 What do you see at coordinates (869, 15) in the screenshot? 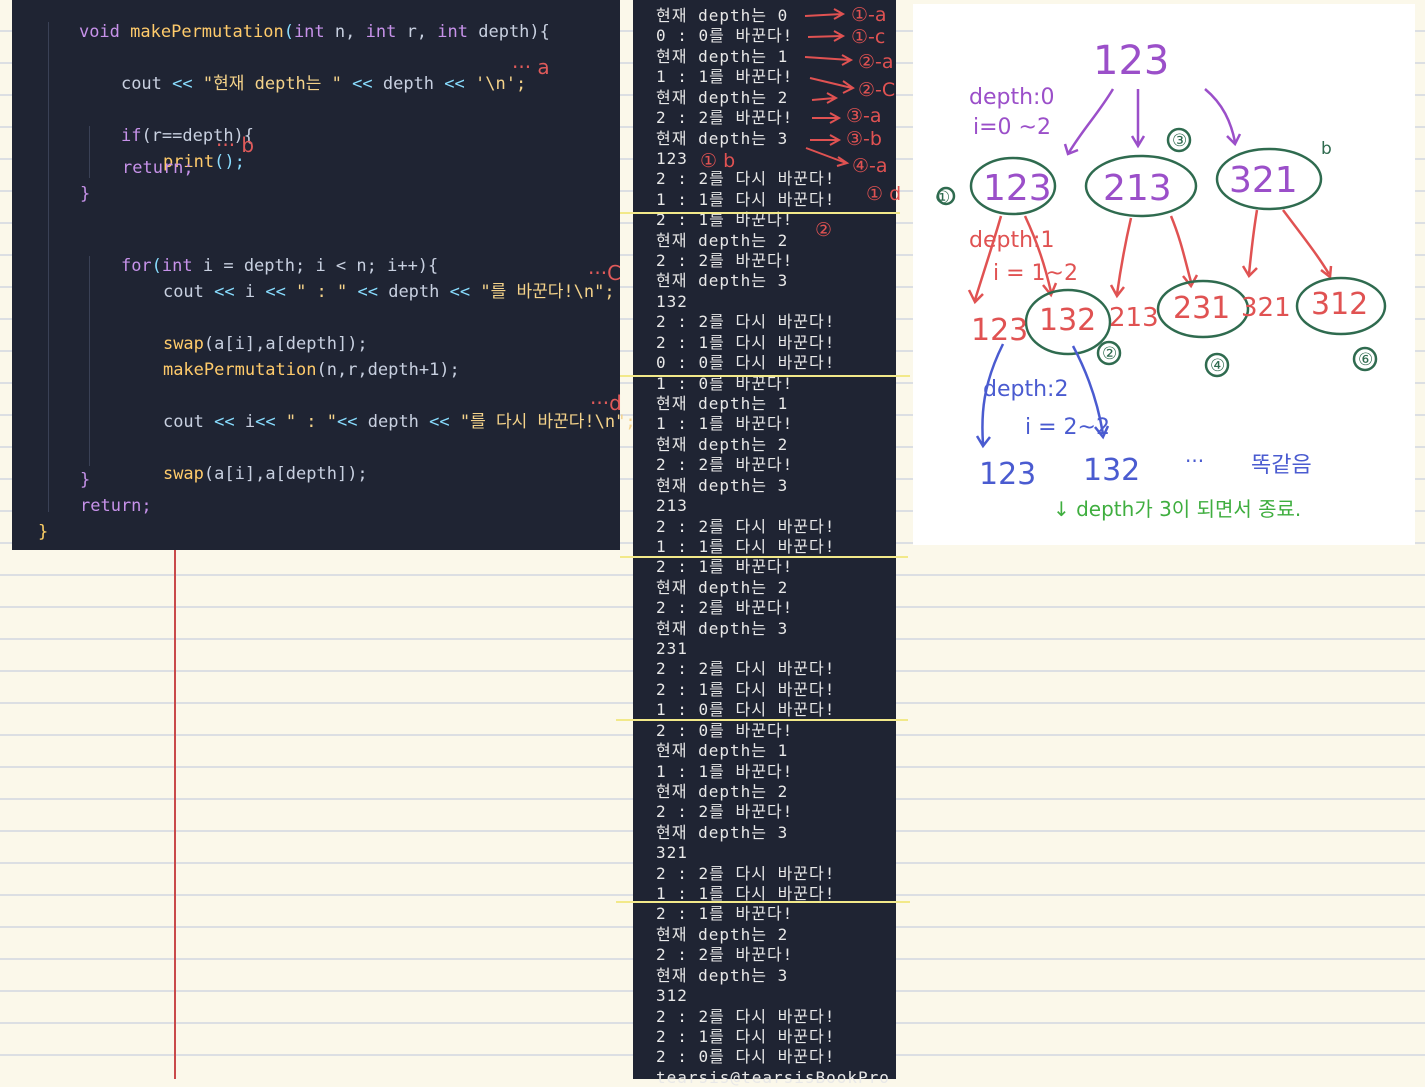
I see `trace-mark: ①-a` at bounding box center [869, 15].